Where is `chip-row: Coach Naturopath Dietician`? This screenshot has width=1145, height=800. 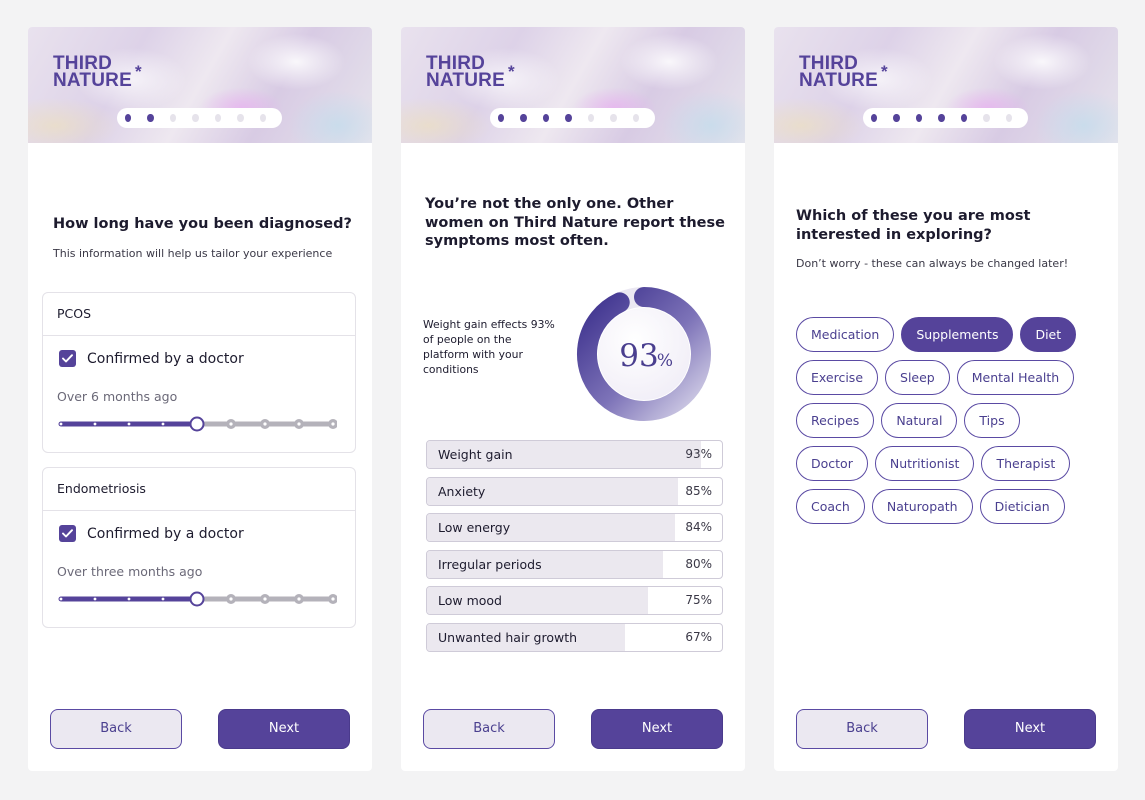 chip-row: Coach Naturopath Dietician is located at coordinates (951, 506).